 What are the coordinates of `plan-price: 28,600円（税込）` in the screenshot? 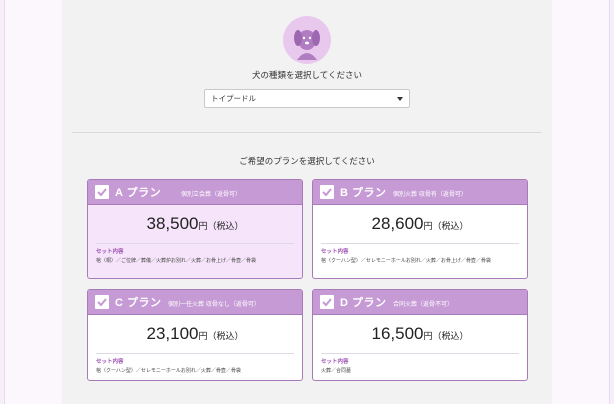 It's located at (420, 224).